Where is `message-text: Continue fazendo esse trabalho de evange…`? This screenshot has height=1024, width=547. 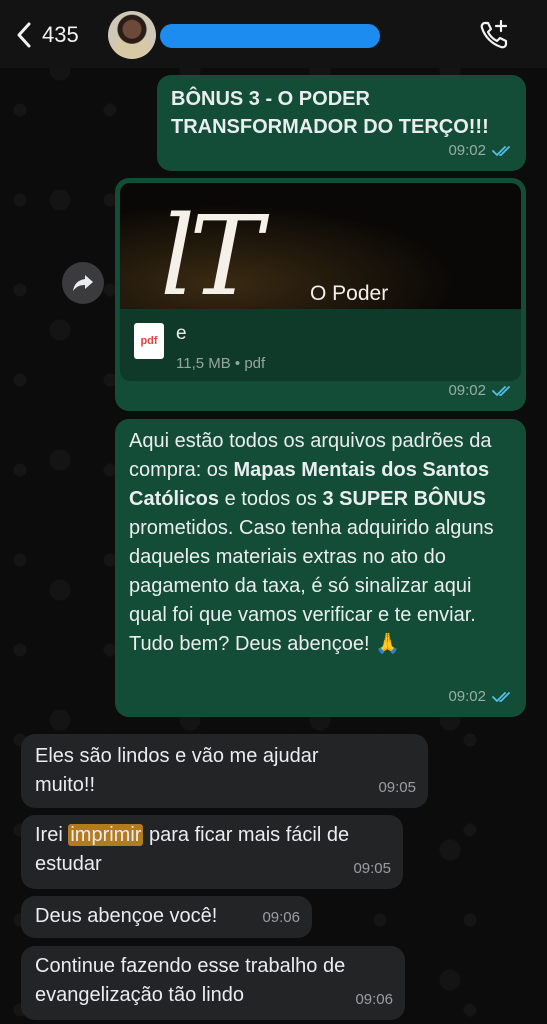 message-text: Continue fazendo esse trabalho de evange… is located at coordinates (190, 980).